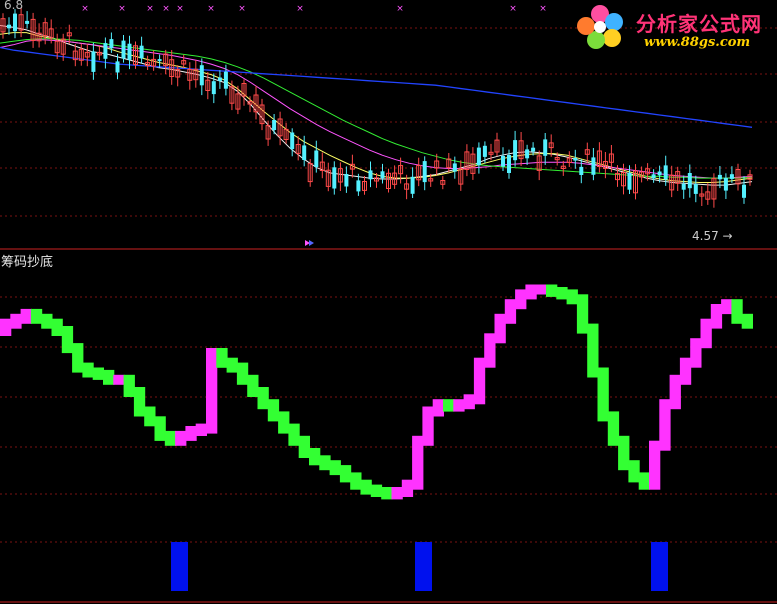 The height and width of the screenshot is (604, 777). Describe the element at coordinates (699, 24) in the screenshot. I see `watermark-brand: 分析家公式网` at that location.